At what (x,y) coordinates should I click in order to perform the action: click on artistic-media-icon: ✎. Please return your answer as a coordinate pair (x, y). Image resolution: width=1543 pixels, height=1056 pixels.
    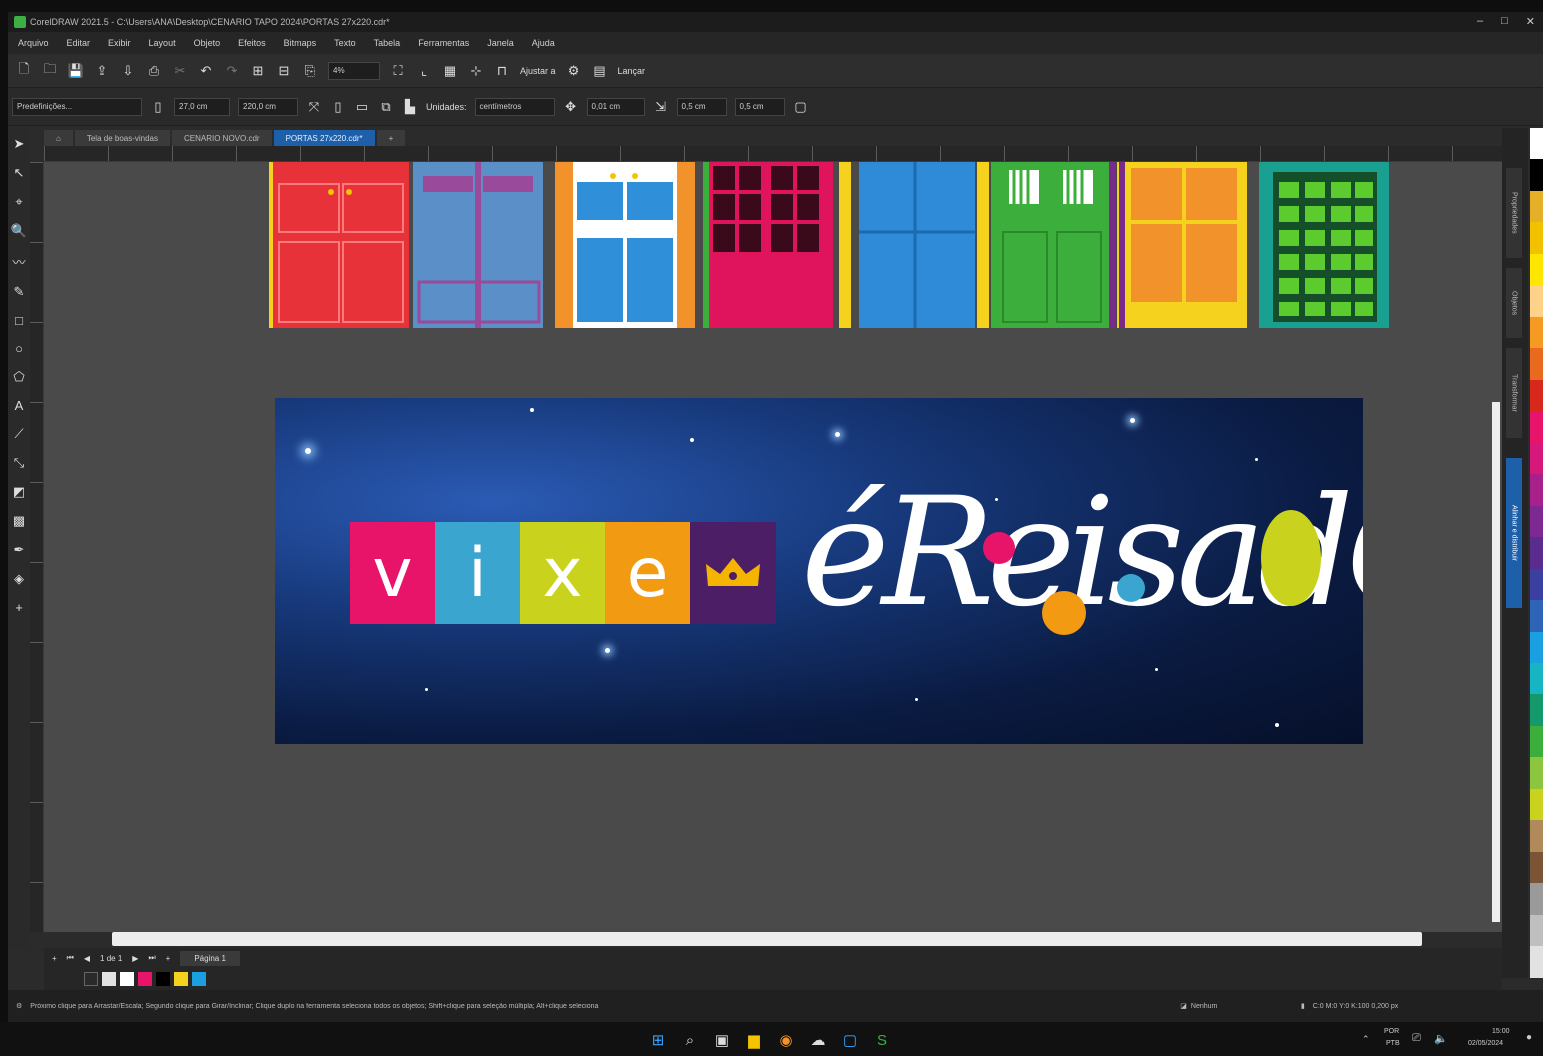
    Looking at the image, I should click on (19, 292).